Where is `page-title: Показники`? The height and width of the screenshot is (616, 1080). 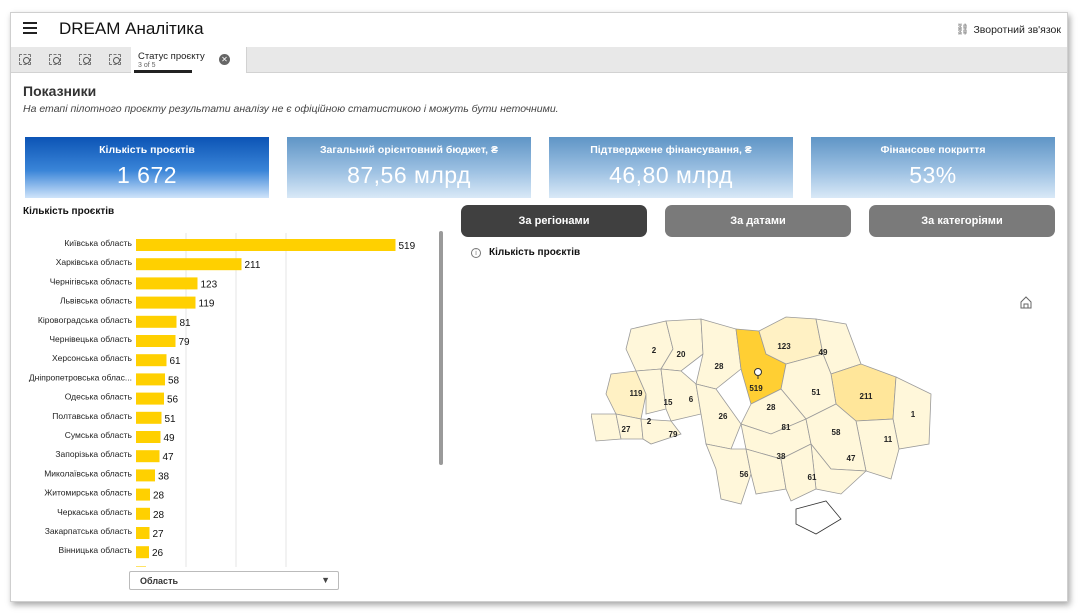 page-title: Показники is located at coordinates (60, 91).